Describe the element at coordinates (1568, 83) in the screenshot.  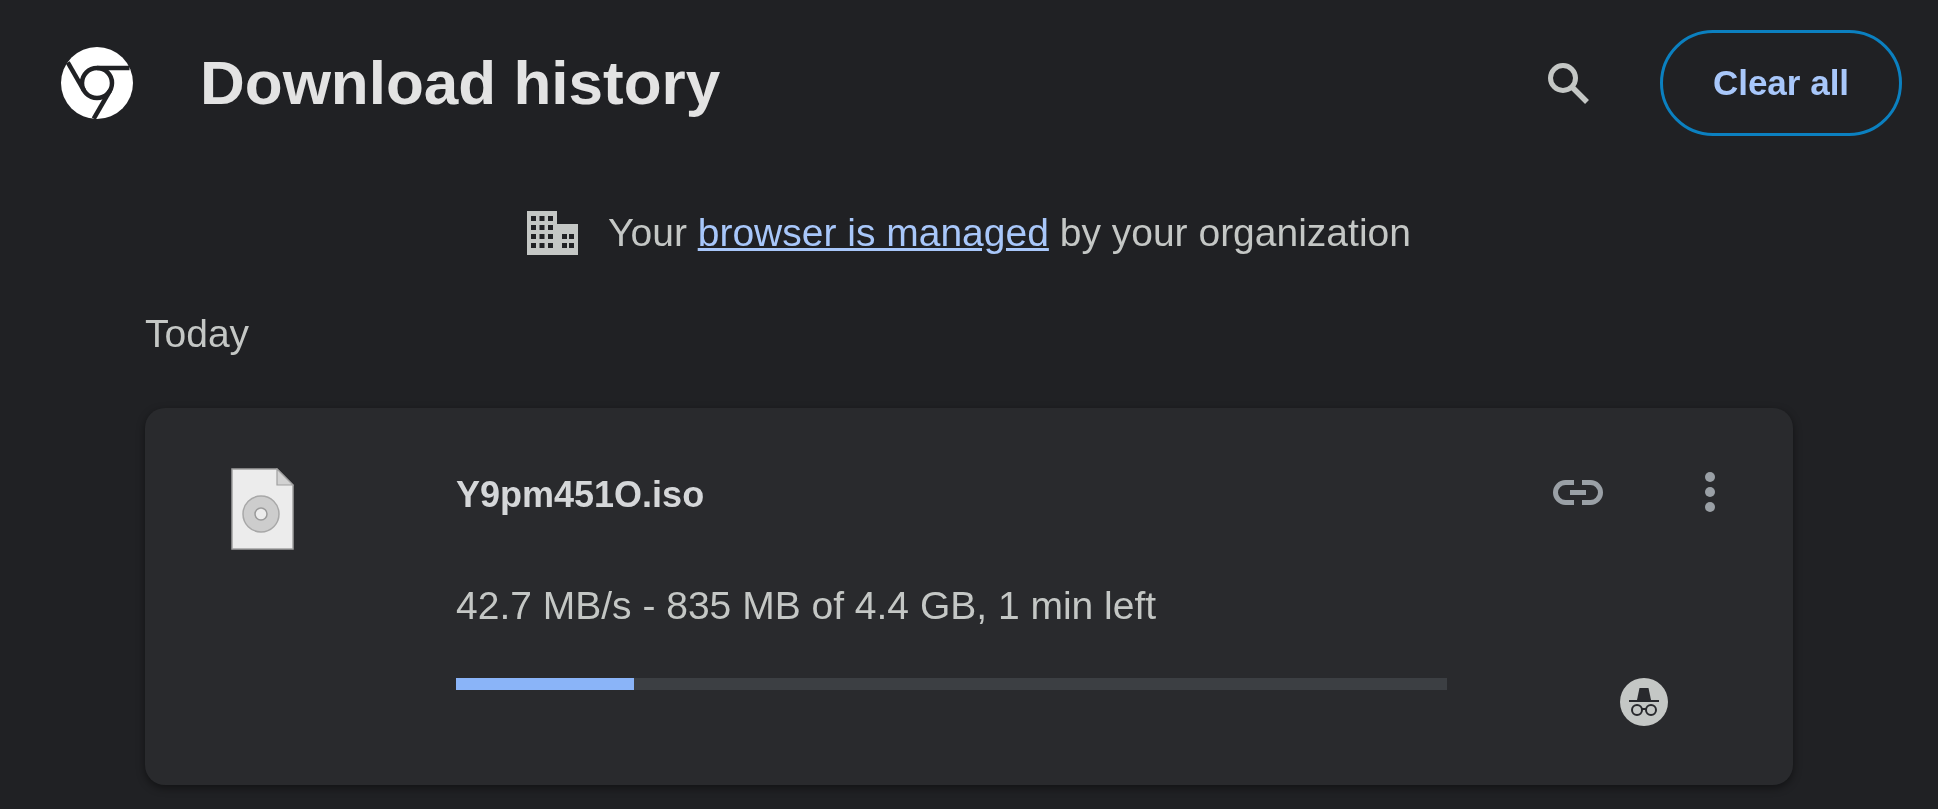
I see `search-icon` at that location.